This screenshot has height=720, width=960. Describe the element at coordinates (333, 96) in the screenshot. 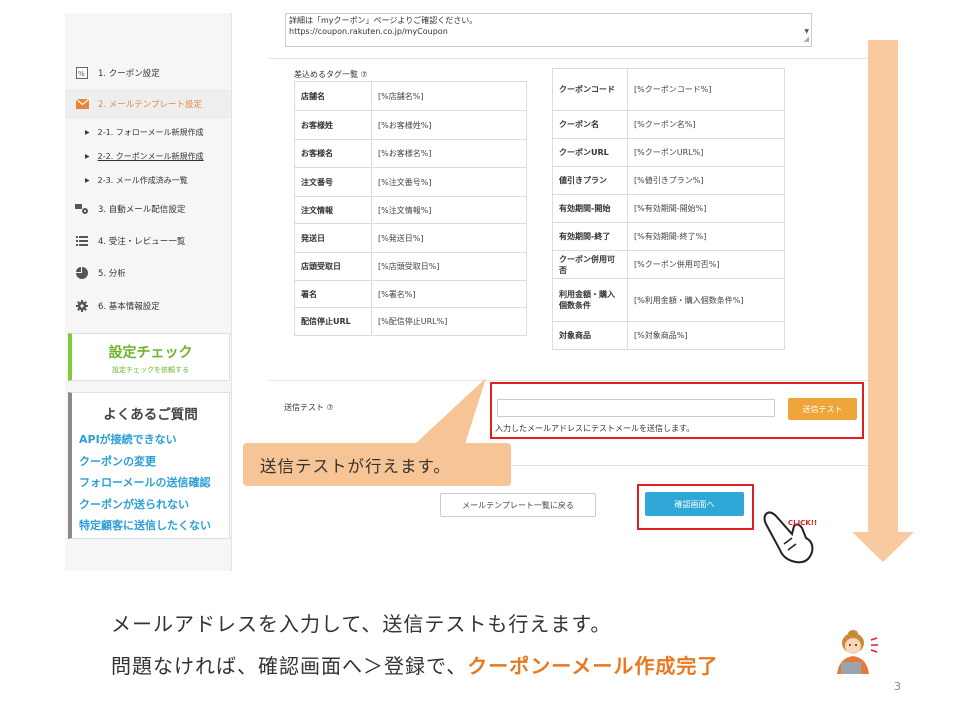

I see `tag-key: 店舗名` at that location.